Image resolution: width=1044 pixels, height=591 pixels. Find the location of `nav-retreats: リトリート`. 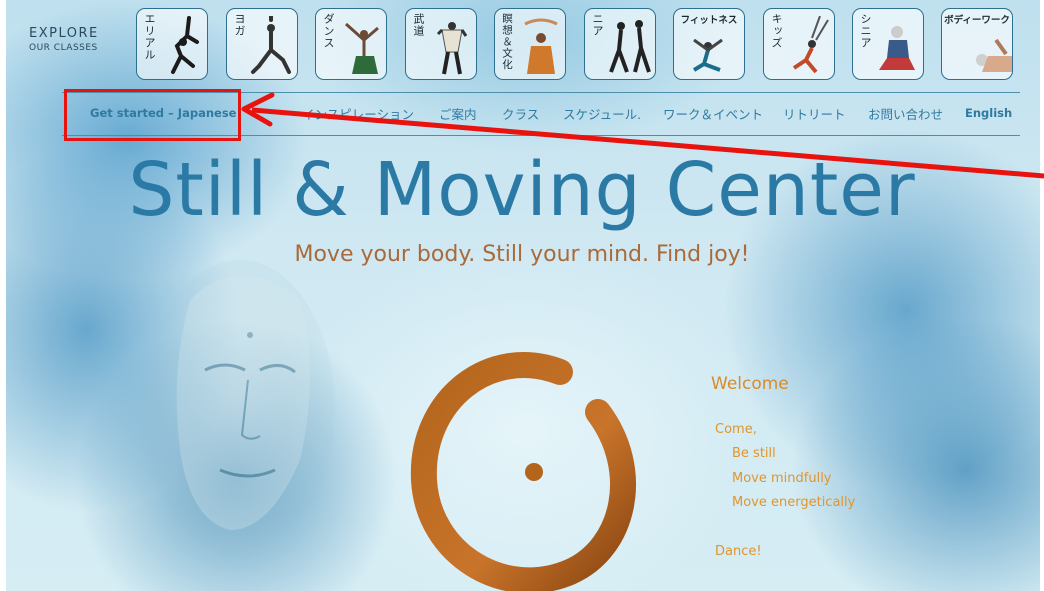

nav-retreats: リトリート is located at coordinates (814, 113).